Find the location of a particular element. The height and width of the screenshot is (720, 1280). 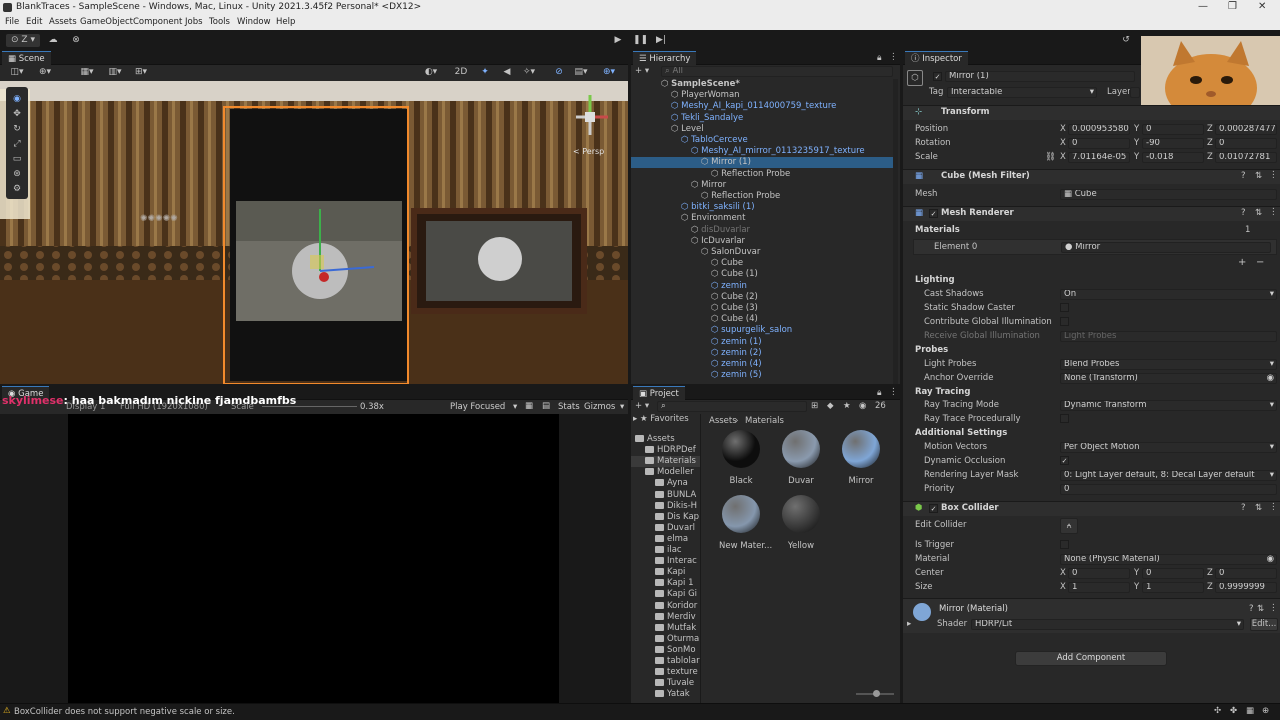

orientation-gizmo is located at coordinates (595, 116).